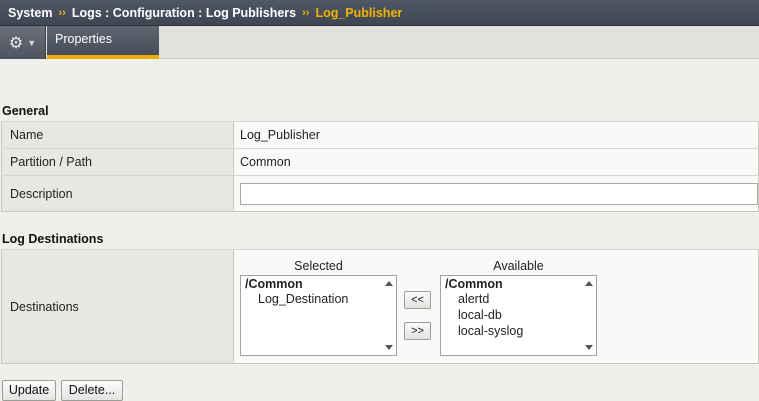 Image resolution: width=759 pixels, height=401 pixels. What do you see at coordinates (53, 239) in the screenshot?
I see `section-title-log-destinations: Log Destinations` at bounding box center [53, 239].